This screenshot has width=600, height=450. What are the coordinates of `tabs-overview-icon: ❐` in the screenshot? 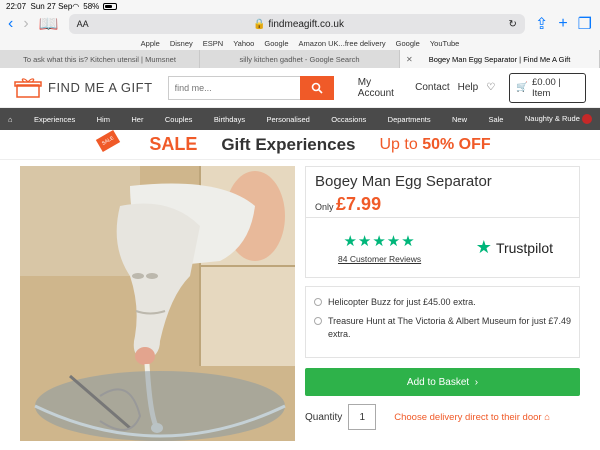 It's located at (585, 24).